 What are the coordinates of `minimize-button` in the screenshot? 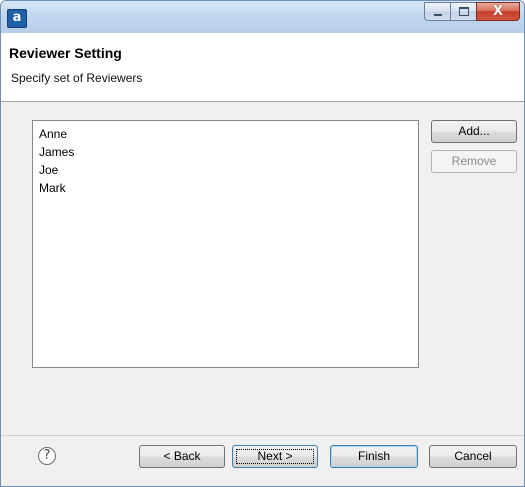 It's located at (437, 11).